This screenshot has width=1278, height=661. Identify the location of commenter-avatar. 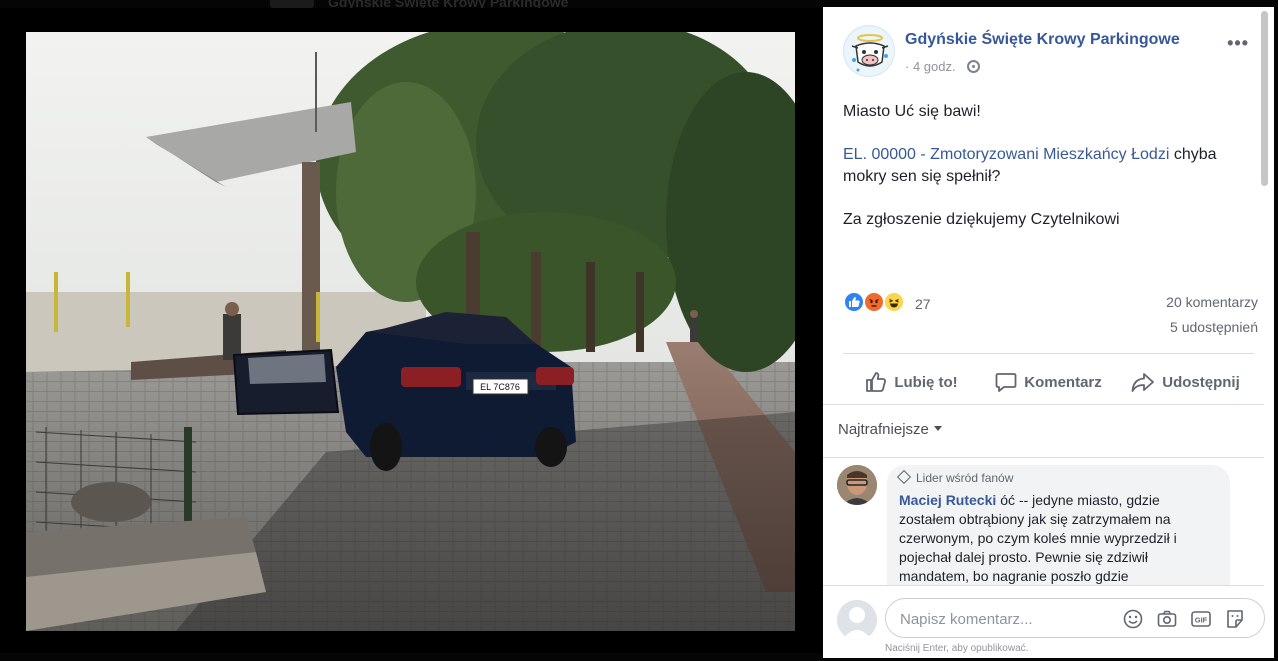
(857, 485).